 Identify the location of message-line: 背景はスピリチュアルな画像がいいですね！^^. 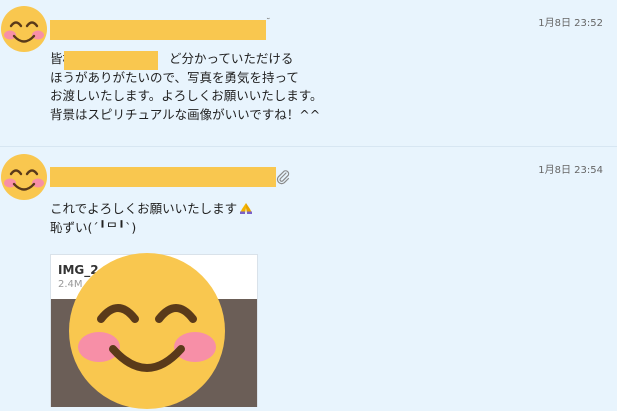
(185, 114).